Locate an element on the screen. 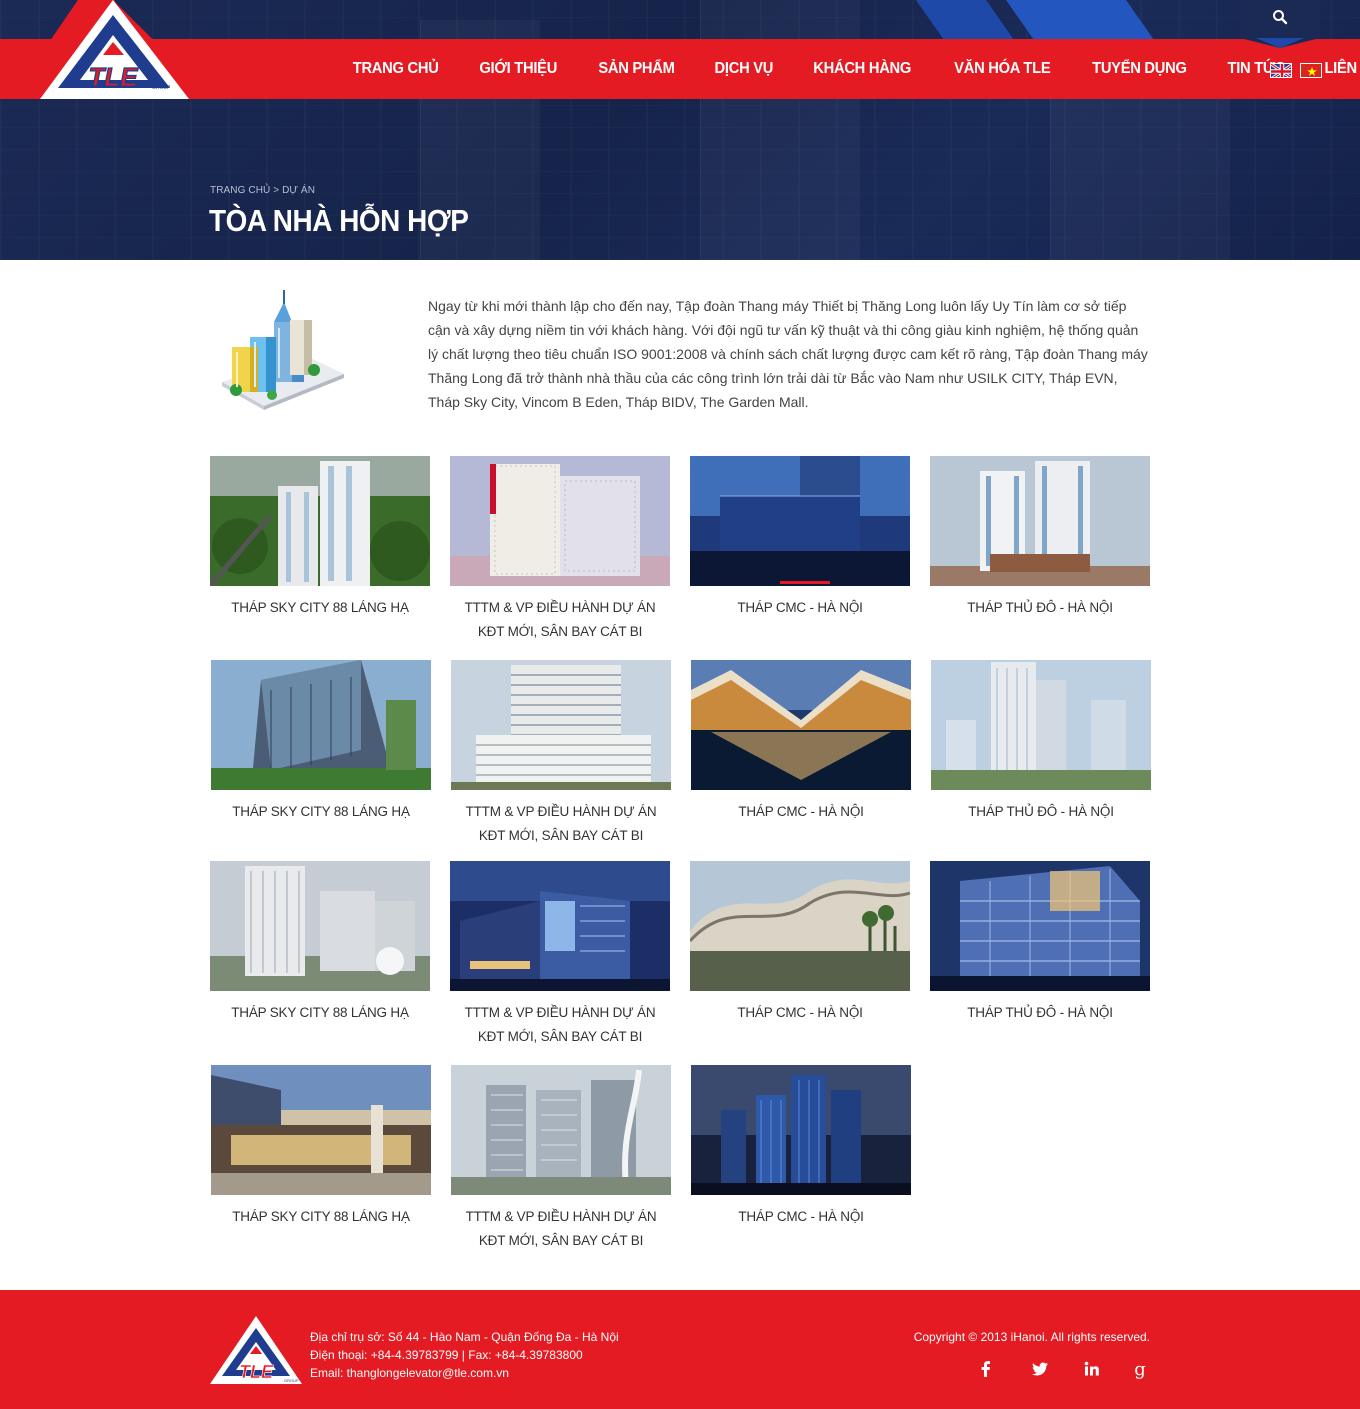  buildings-illustration is located at coordinates (283, 350).